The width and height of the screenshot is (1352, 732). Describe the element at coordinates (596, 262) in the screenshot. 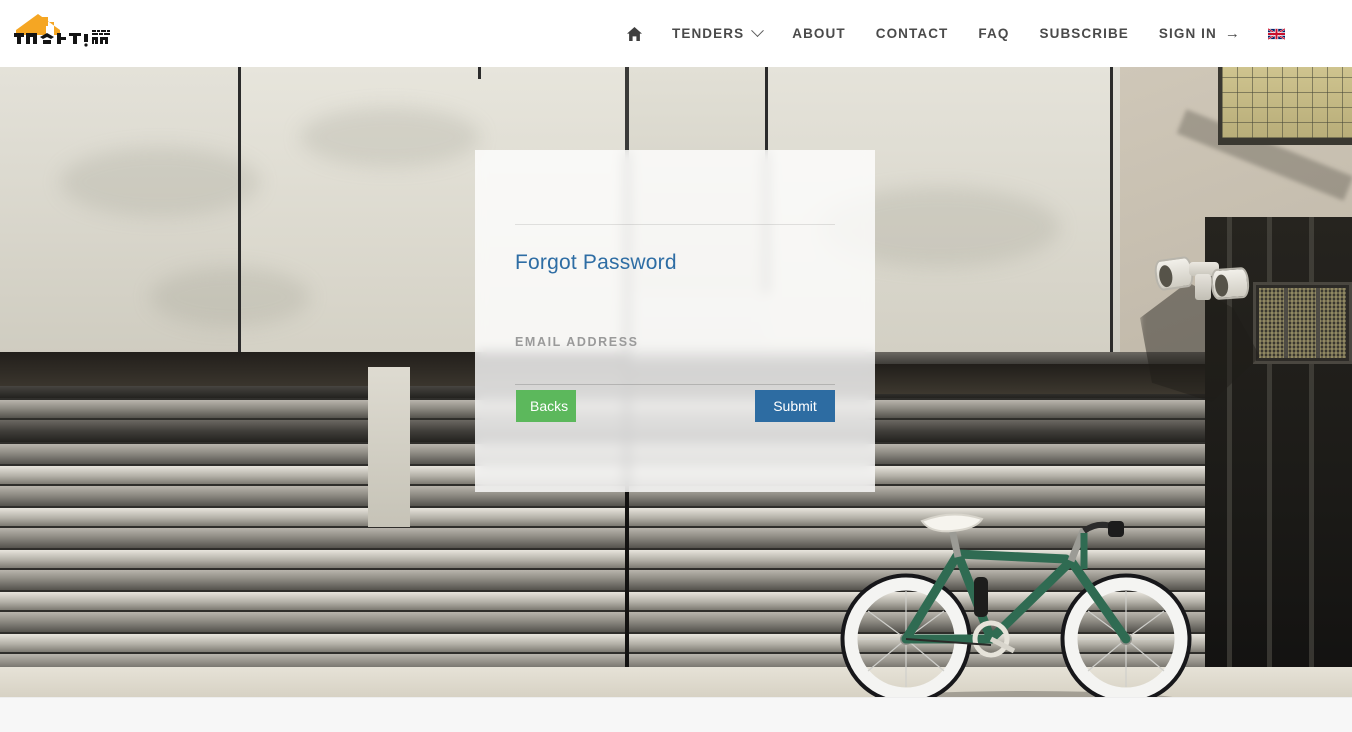

I see `page-title: Forgot Password` at that location.